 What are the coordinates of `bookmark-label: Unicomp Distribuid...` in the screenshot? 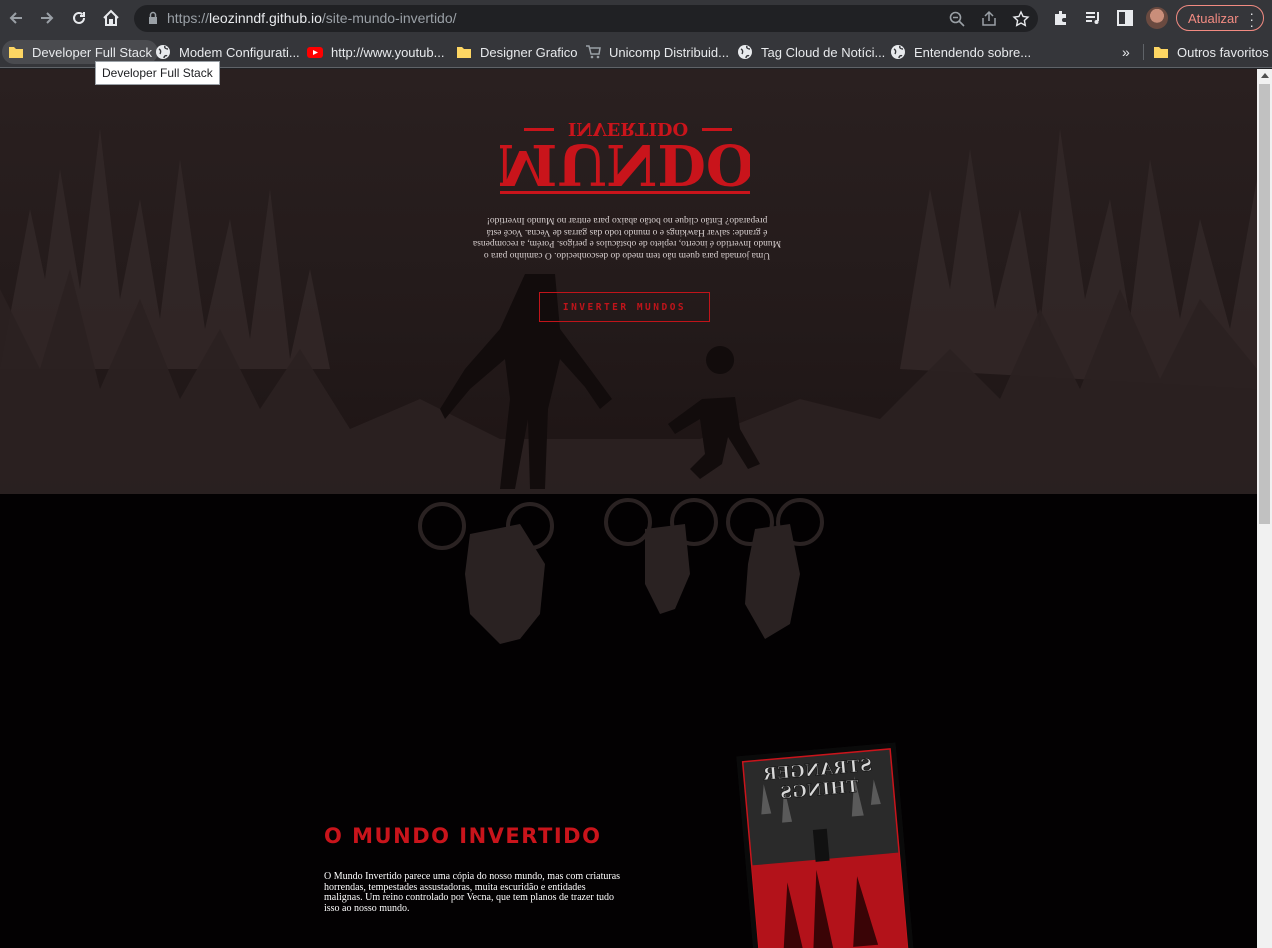 It's located at (669, 52).